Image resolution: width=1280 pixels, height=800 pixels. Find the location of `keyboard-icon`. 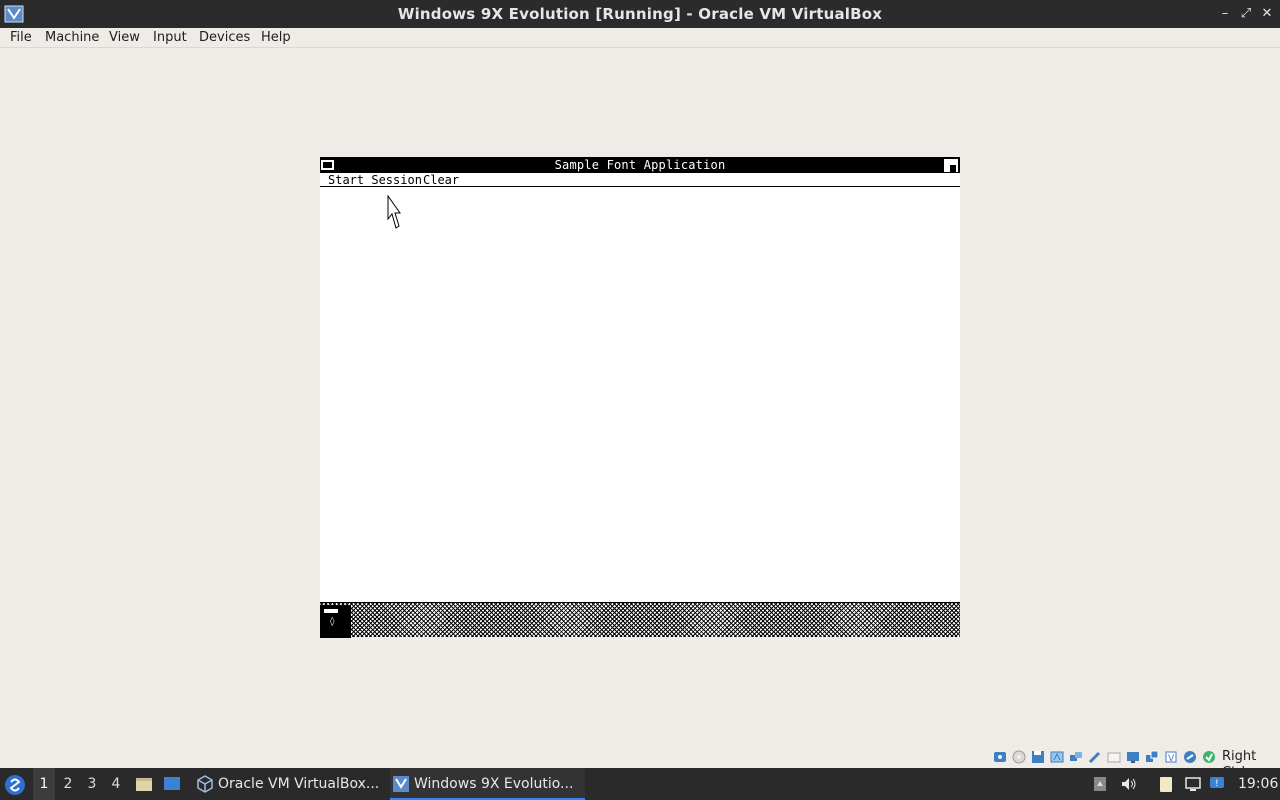

keyboard-icon is located at coordinates (1209, 757).